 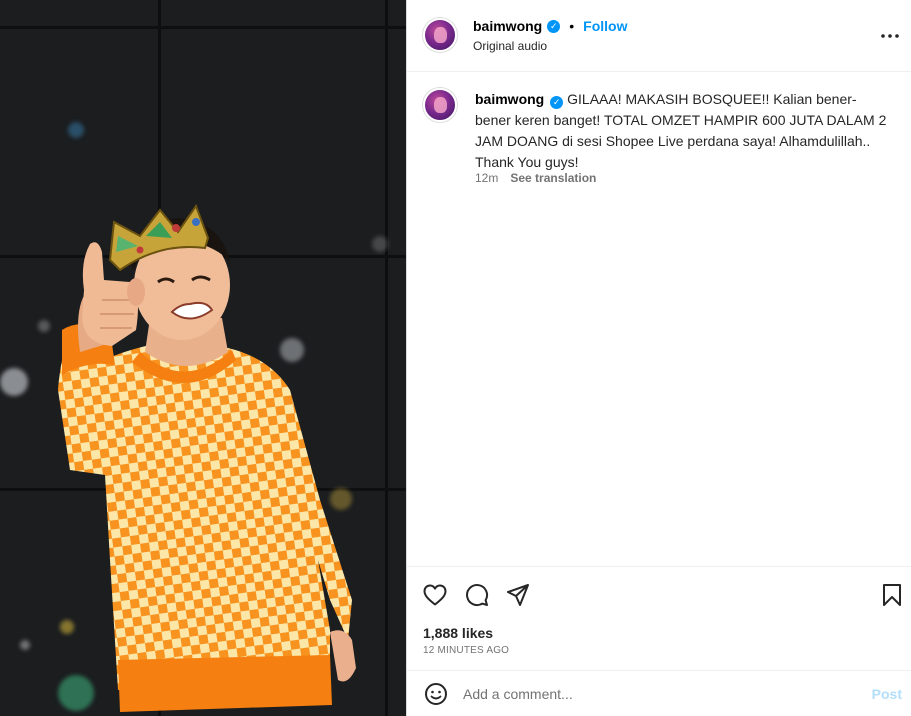 What do you see at coordinates (518, 595) in the screenshot?
I see `share-icon` at bounding box center [518, 595].